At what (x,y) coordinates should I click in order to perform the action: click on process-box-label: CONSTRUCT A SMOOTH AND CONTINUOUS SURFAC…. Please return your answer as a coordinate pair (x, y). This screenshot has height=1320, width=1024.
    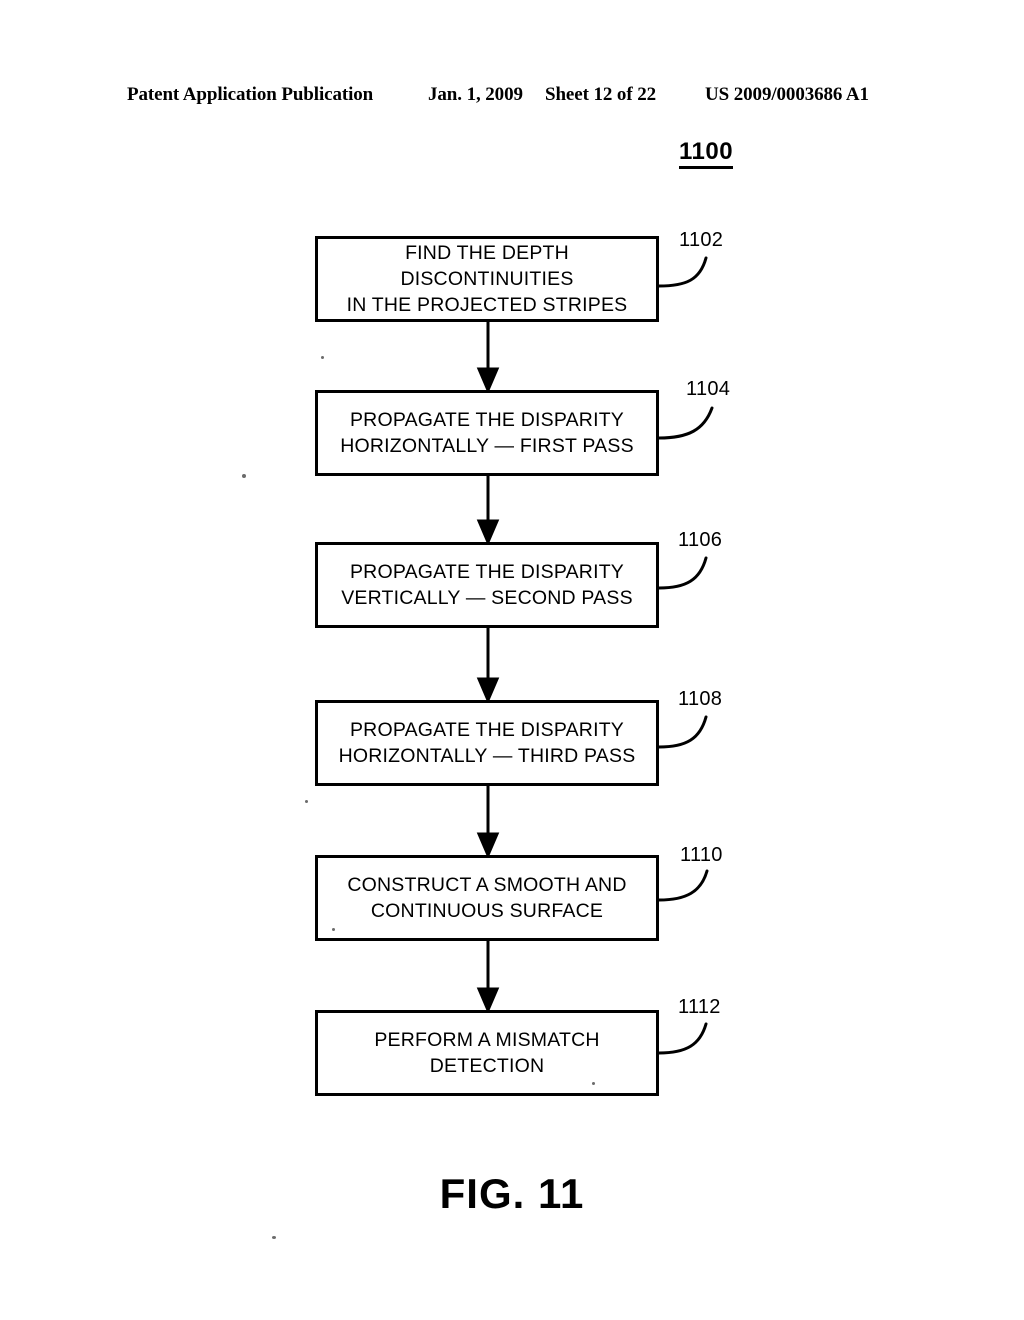
    Looking at the image, I should click on (487, 898).